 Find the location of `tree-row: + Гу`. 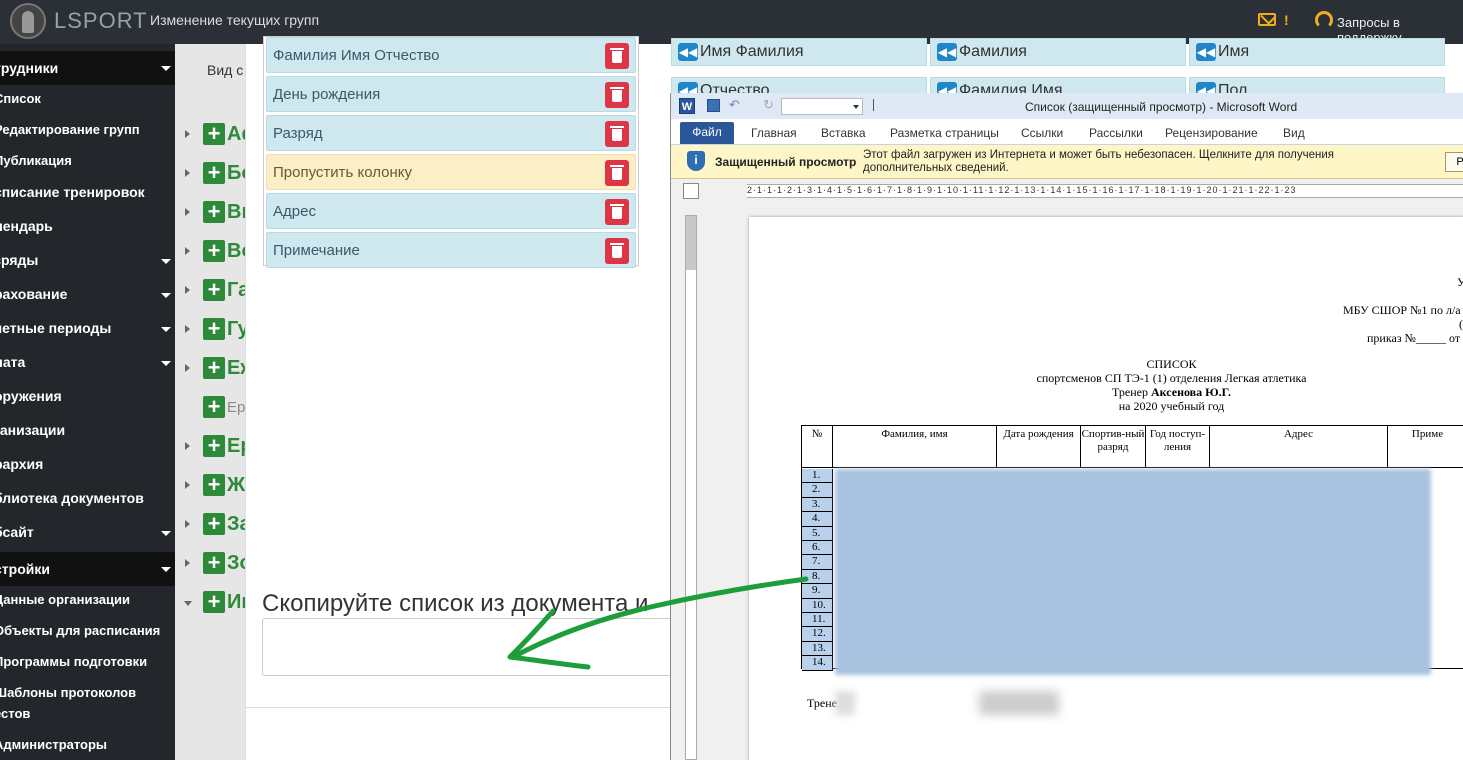

tree-row: + Гу is located at coordinates (210, 331).